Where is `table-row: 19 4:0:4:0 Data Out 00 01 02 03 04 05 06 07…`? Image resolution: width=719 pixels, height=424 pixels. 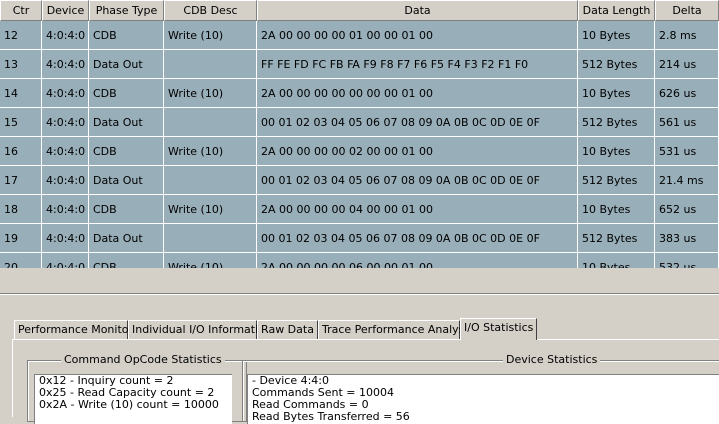 table-row: 19 4:0:4:0 Data Out 00 01 02 03 04 05 06 07… is located at coordinates (359, 238).